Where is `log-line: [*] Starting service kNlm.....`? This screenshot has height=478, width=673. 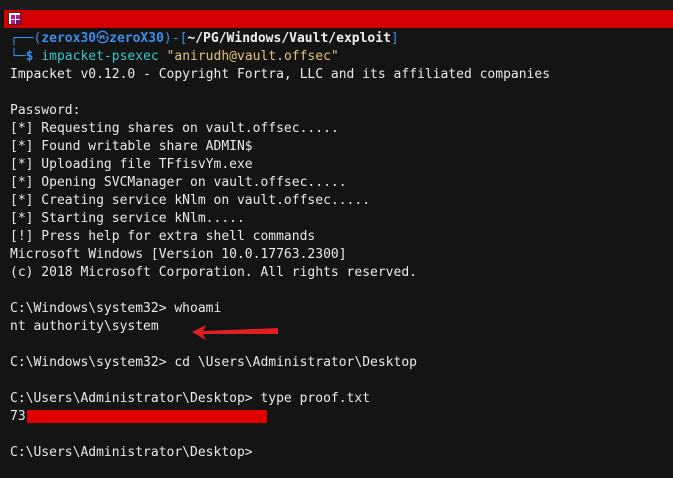 log-line: [*] Starting service kNlm..... is located at coordinates (127, 218).